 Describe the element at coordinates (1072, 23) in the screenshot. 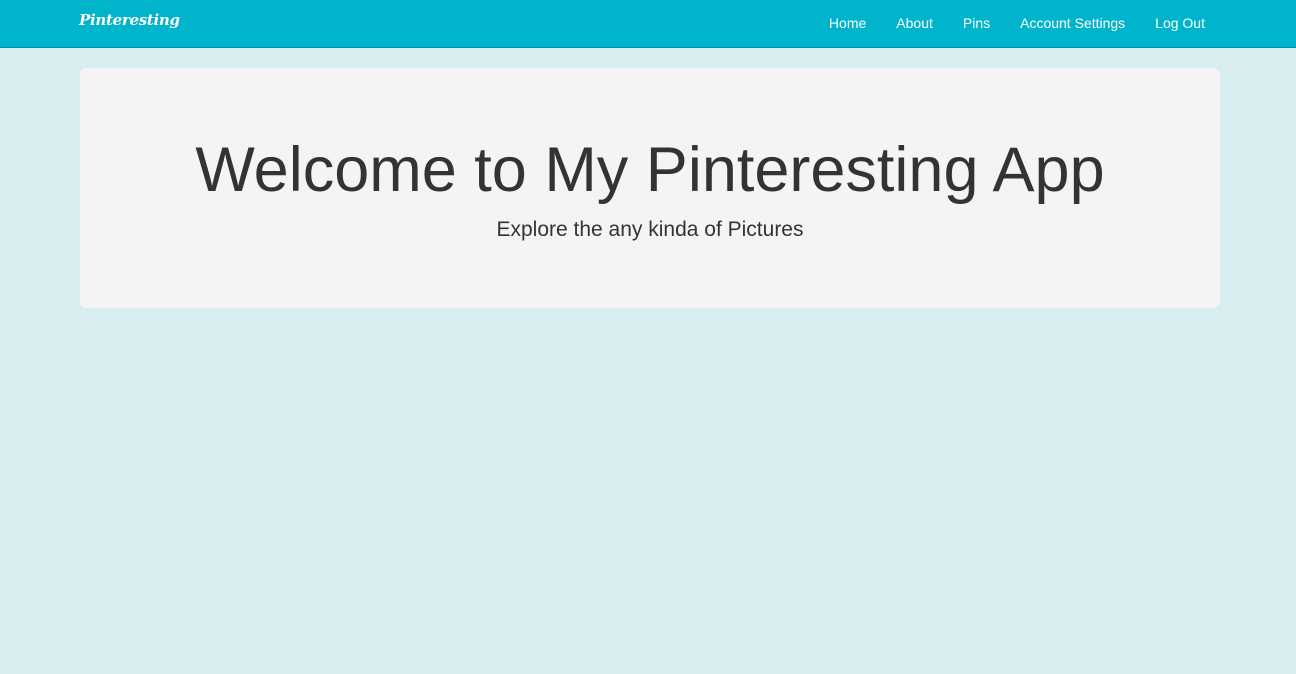

I see `nav-link-account-settings: Account Settings` at that location.